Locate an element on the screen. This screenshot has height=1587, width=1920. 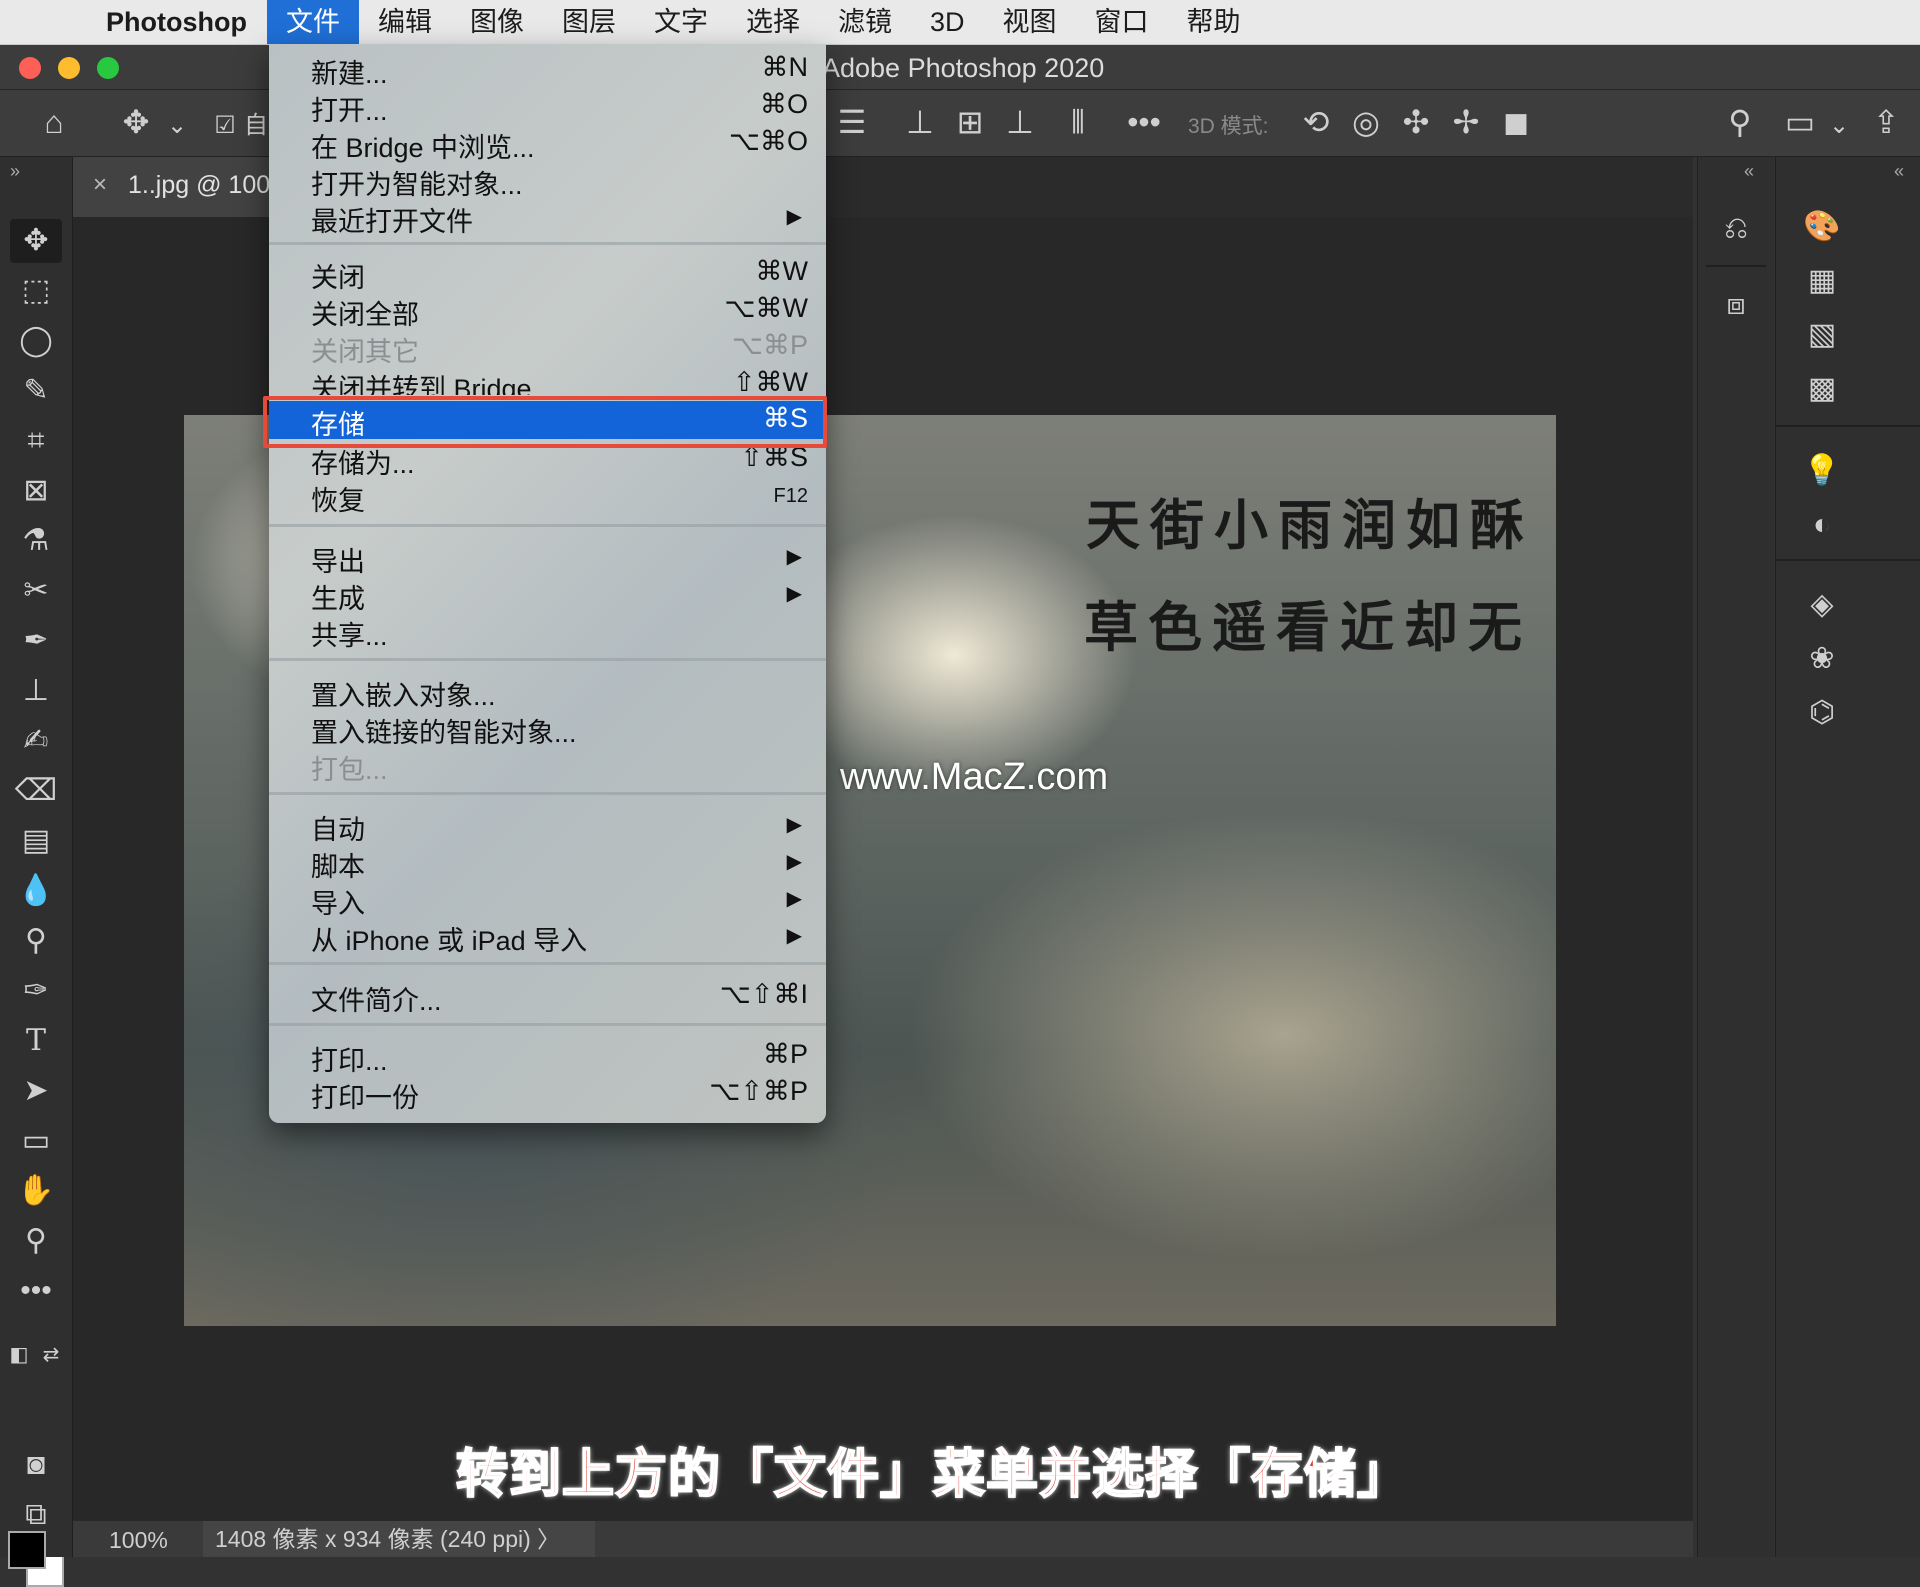
marquee-tool-icon: ⬚ is located at coordinates (36, 291).